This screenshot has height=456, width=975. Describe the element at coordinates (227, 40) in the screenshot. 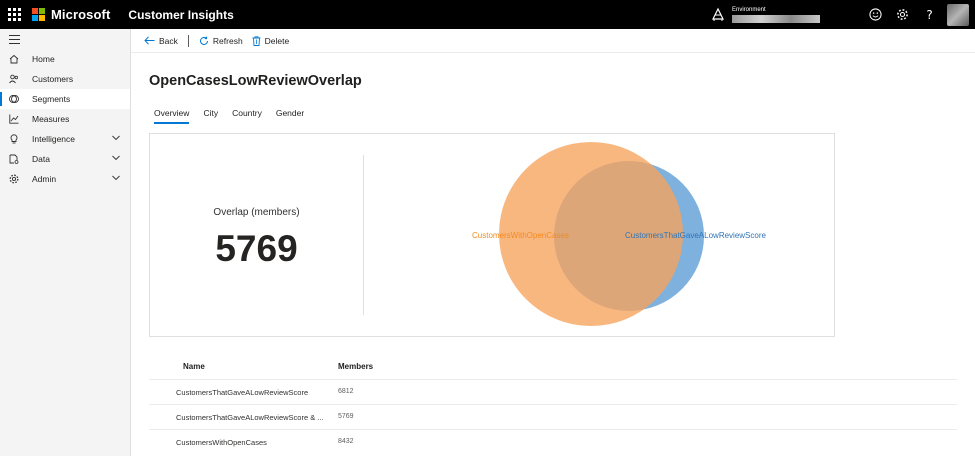

I see `refresh-label: Refresh` at that location.